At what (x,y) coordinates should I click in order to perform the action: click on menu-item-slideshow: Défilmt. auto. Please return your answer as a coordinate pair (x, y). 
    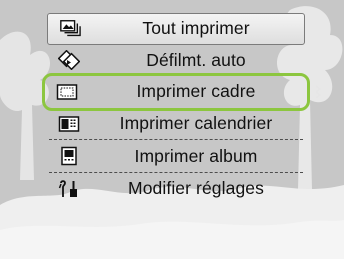
    Looking at the image, I should click on (176, 61).